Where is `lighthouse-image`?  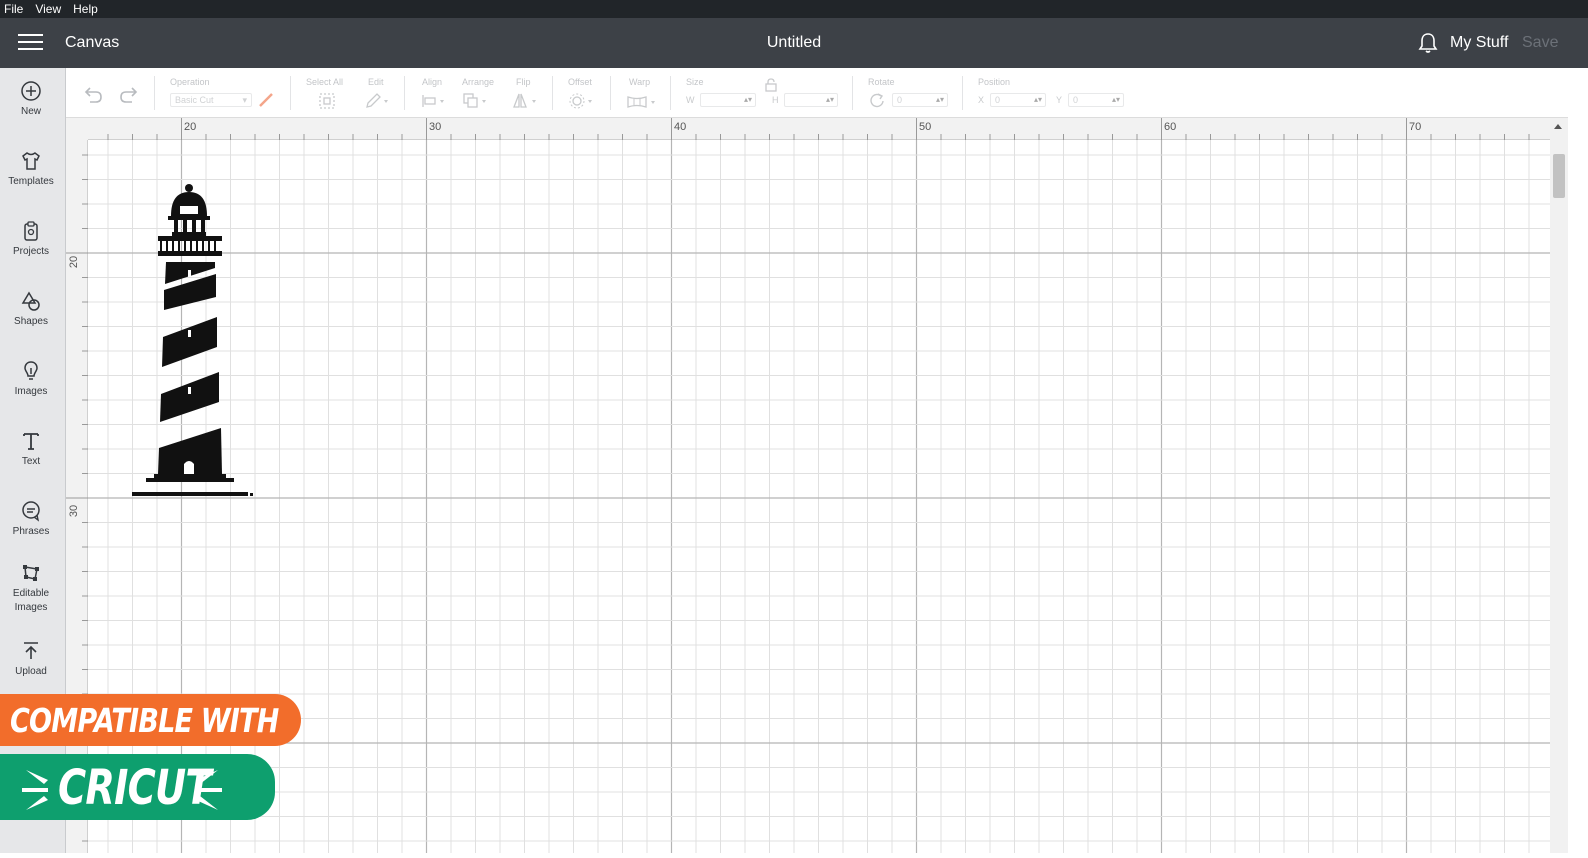 lighthouse-image is located at coordinates (192, 342).